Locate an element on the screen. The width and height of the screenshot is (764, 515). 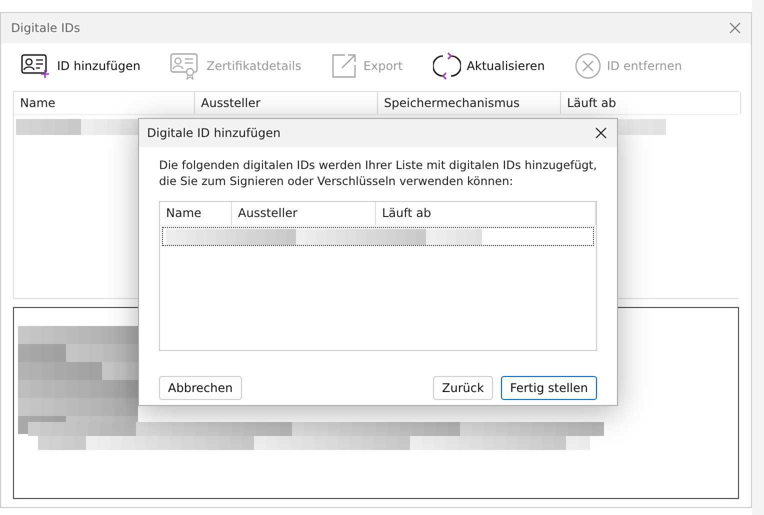
remove-icon is located at coordinates (587, 66).